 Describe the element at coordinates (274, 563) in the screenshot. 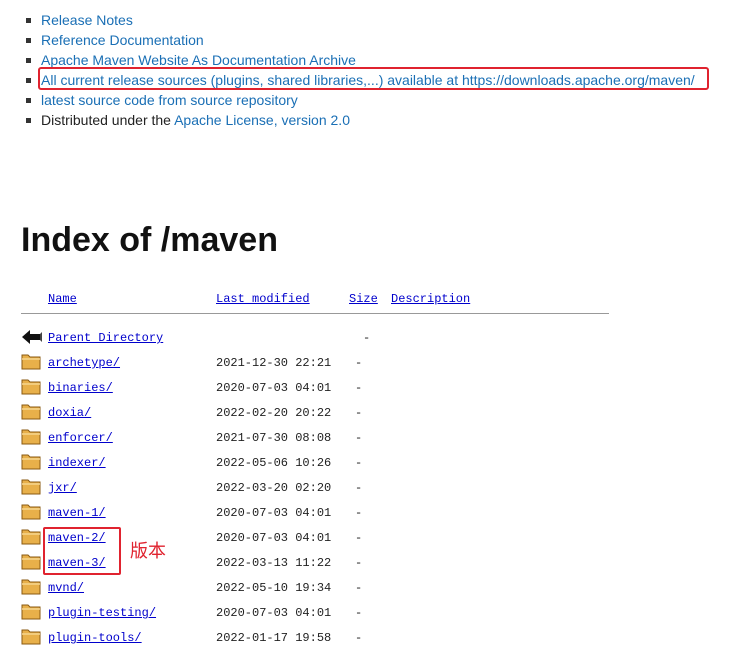

I see `modified-cell: 2022-03-13 11:22` at that location.